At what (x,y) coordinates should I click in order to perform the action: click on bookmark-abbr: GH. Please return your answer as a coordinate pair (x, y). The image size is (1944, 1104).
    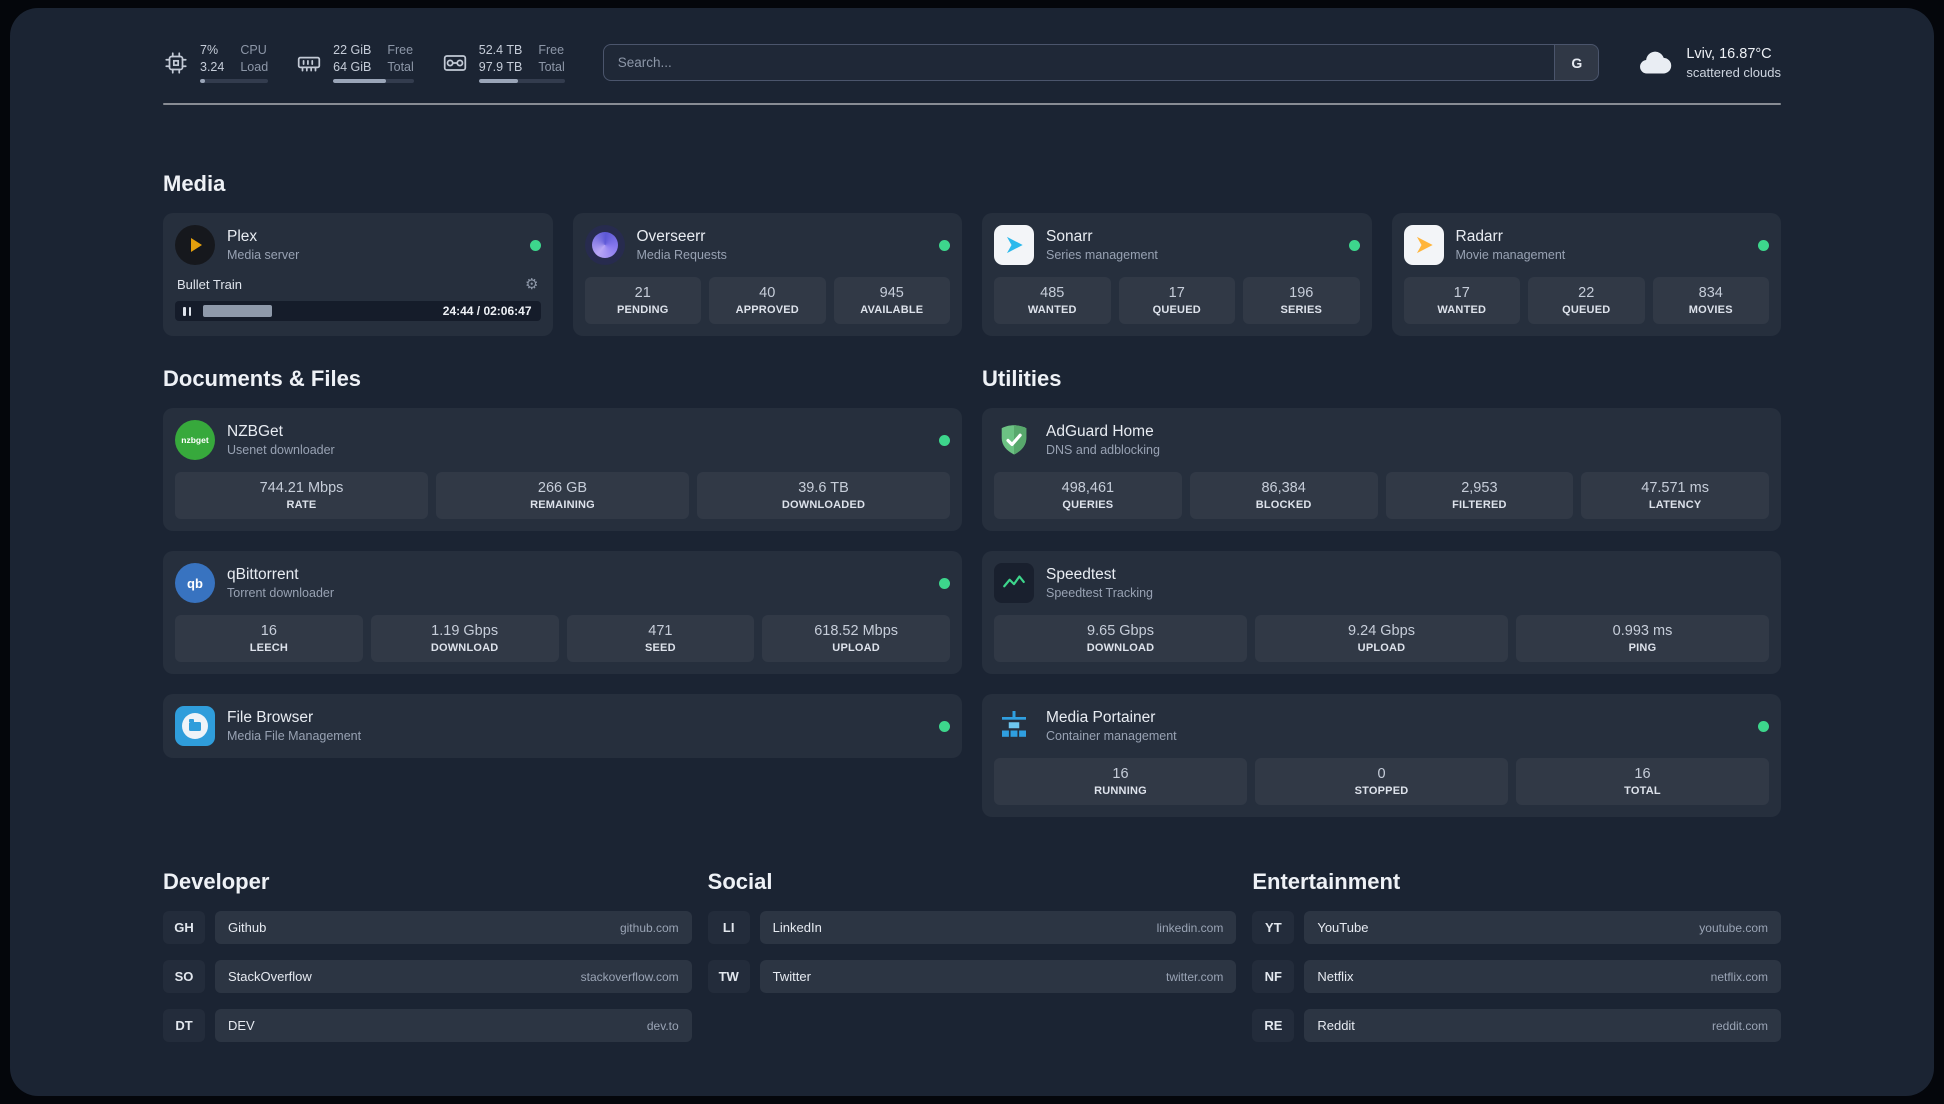
    Looking at the image, I should click on (184, 927).